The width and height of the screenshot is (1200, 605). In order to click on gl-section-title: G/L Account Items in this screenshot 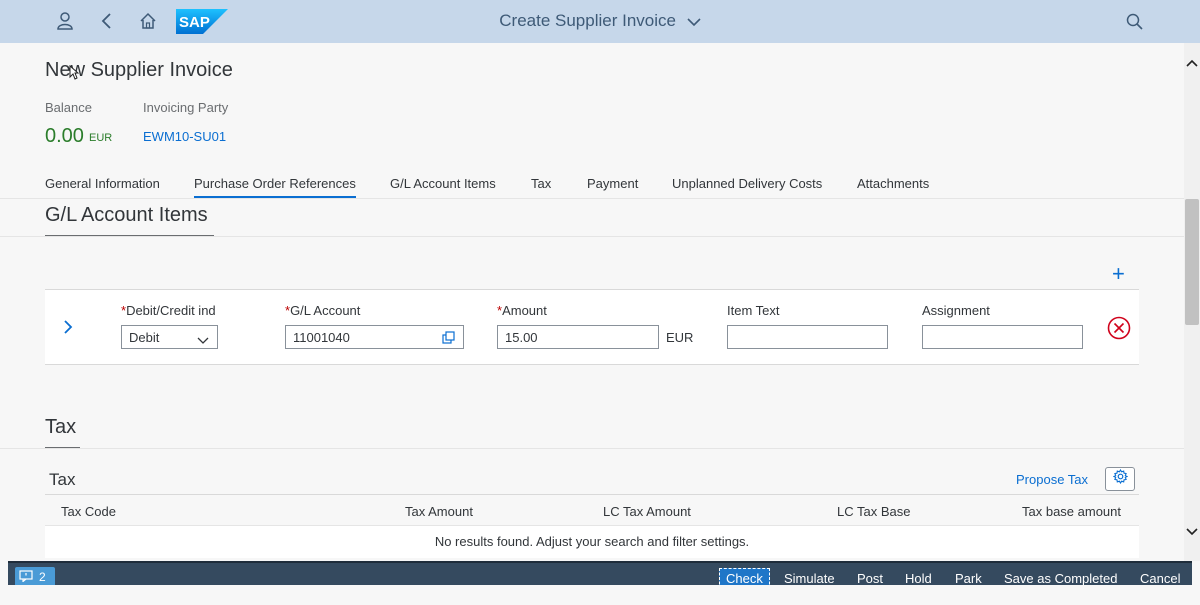, I will do `click(126, 215)`.